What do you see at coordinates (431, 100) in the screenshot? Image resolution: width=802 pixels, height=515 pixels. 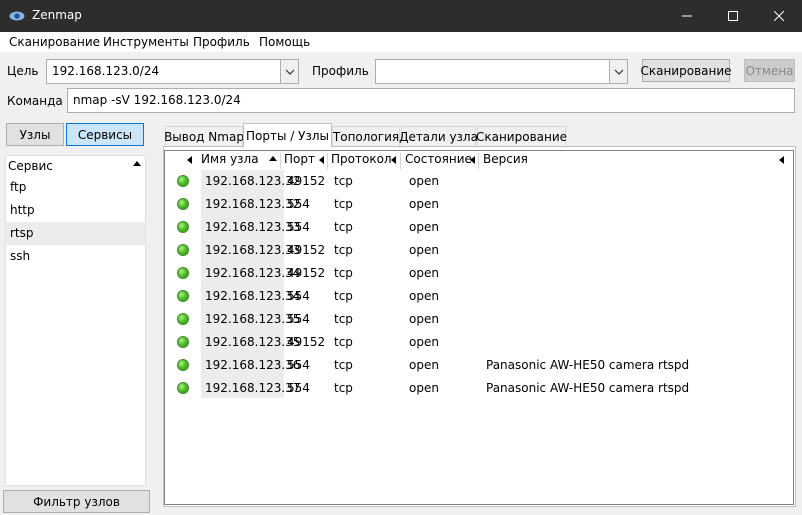 I see `command-input: nmap -sV 192.168.123.0/24` at bounding box center [431, 100].